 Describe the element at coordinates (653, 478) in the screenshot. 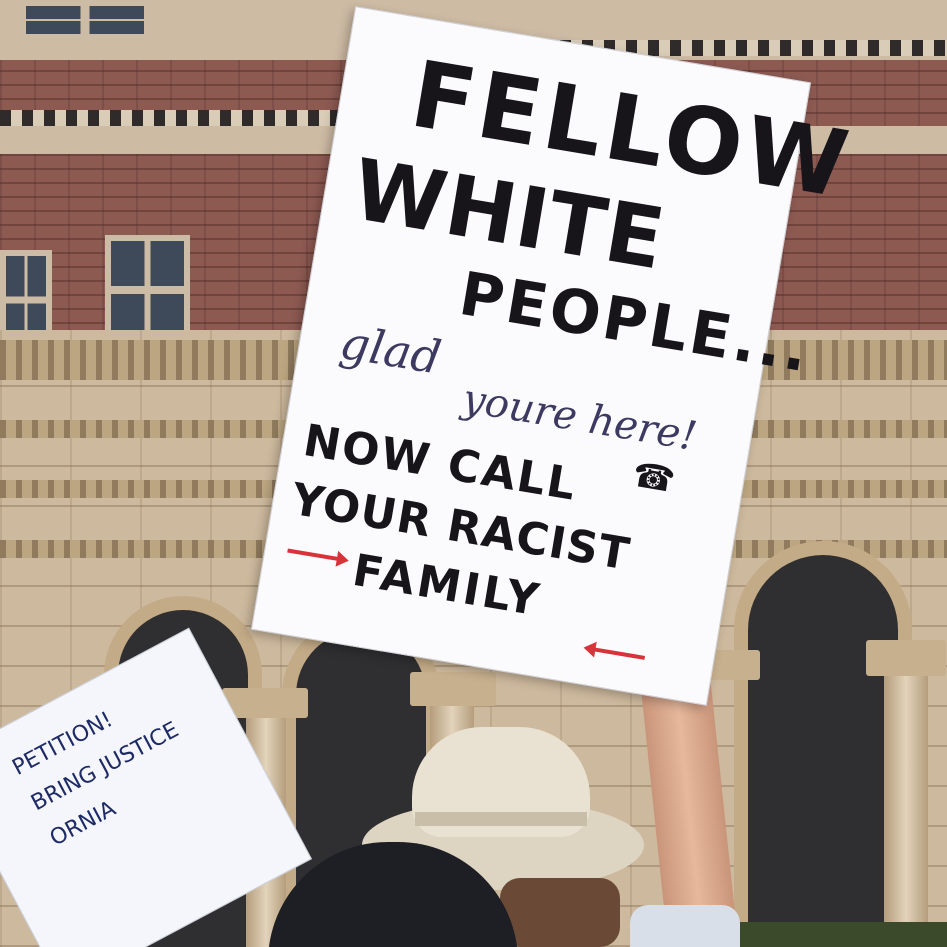

I see `phone-icon: ☎` at that location.